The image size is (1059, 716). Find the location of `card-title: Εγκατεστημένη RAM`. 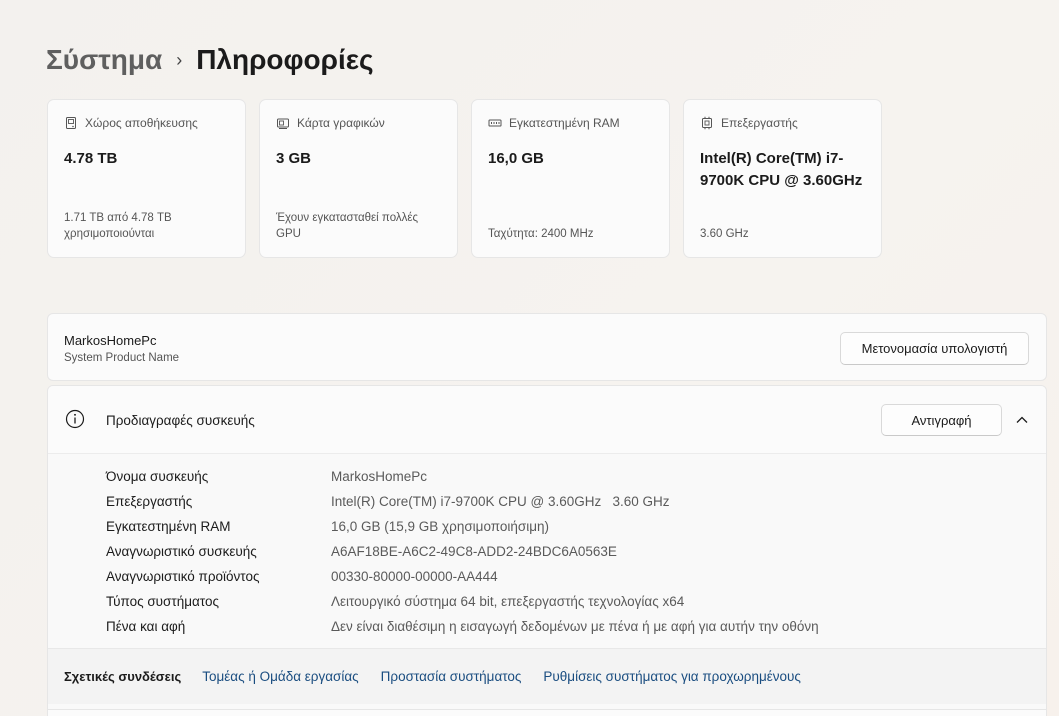

card-title: Εγκατεστημένη RAM is located at coordinates (564, 123).